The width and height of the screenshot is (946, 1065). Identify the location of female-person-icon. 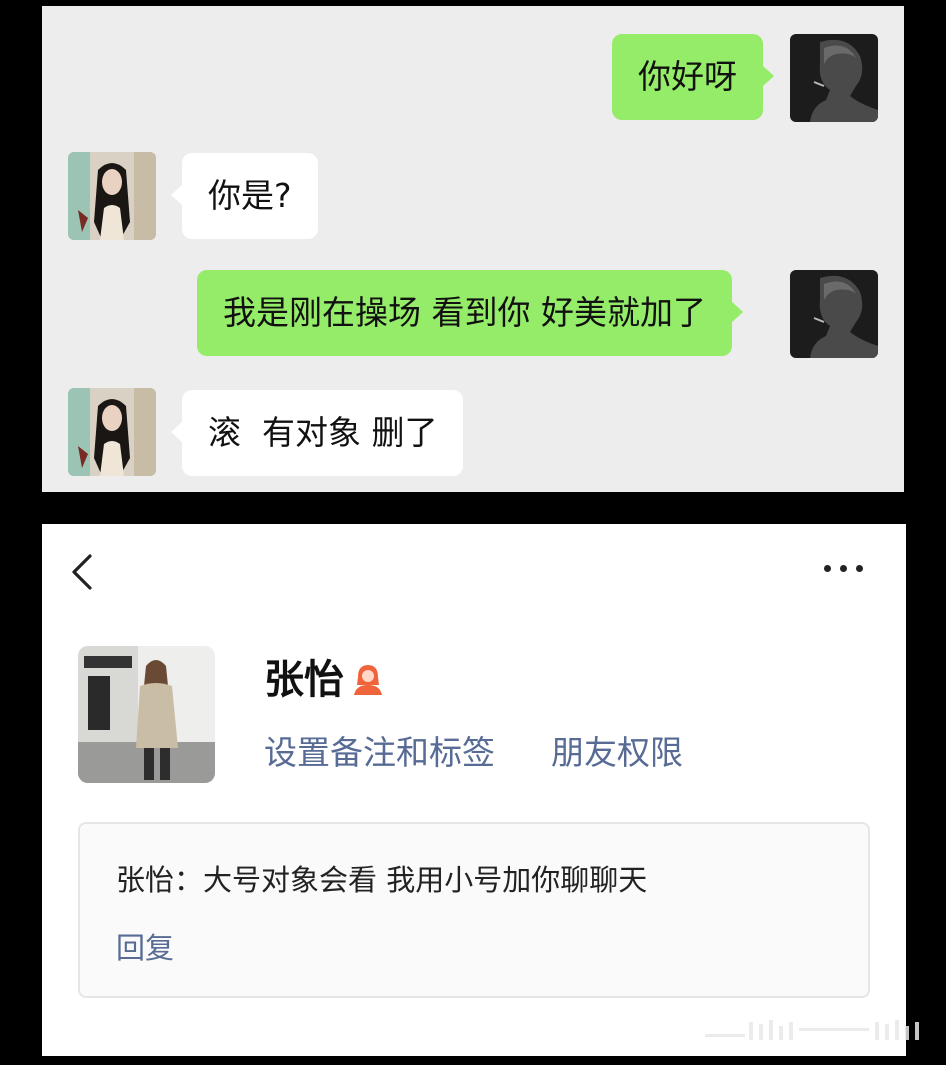
(368, 679).